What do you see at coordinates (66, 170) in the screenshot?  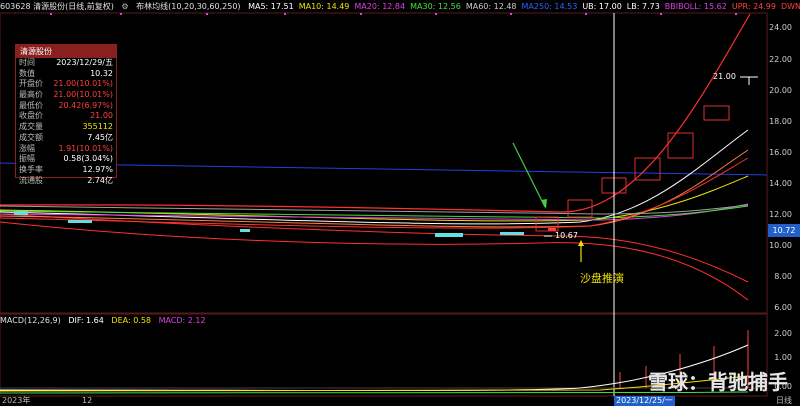 I see `info-row: 换手率 12.97%` at bounding box center [66, 170].